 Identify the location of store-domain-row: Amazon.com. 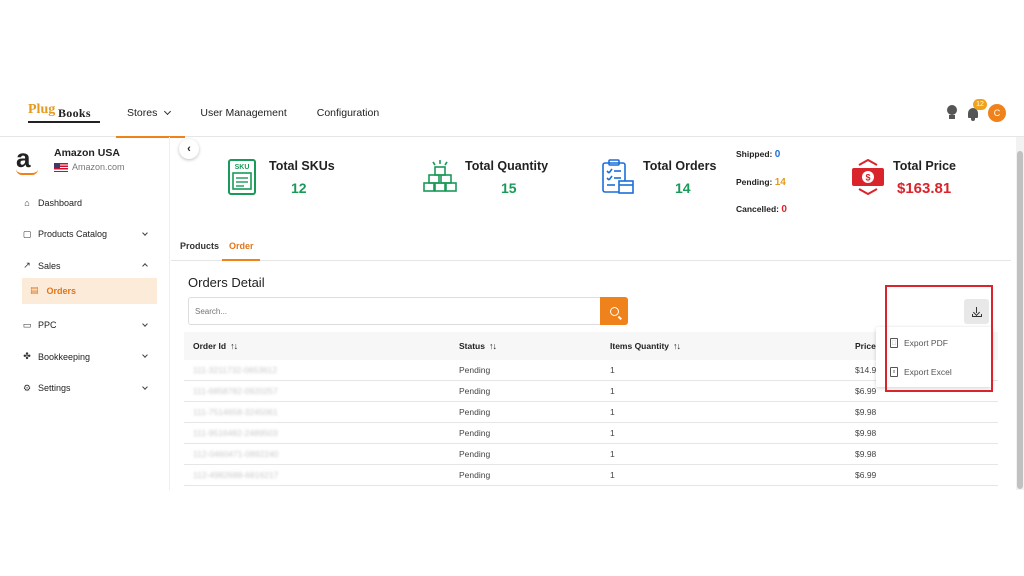
(89, 167).